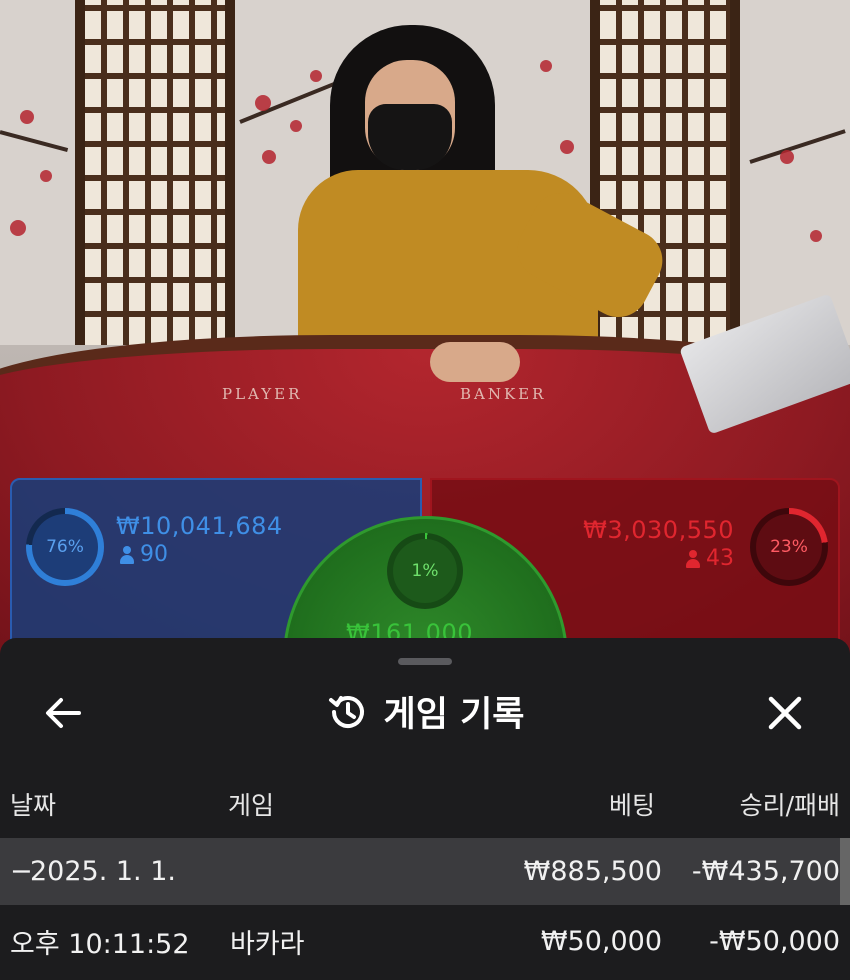 Image resolution: width=850 pixels, height=980 pixels. I want to click on tie-percent-ring: 1%, so click(425, 571).